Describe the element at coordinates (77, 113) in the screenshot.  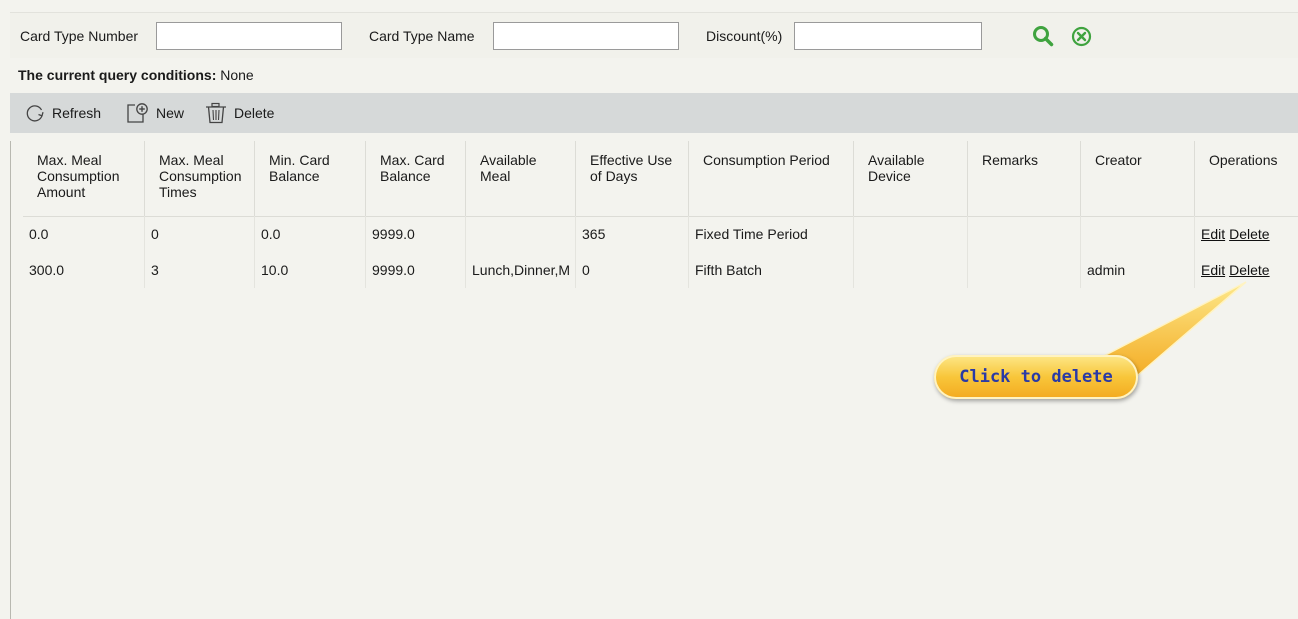
I see `refresh-label: Refresh` at that location.